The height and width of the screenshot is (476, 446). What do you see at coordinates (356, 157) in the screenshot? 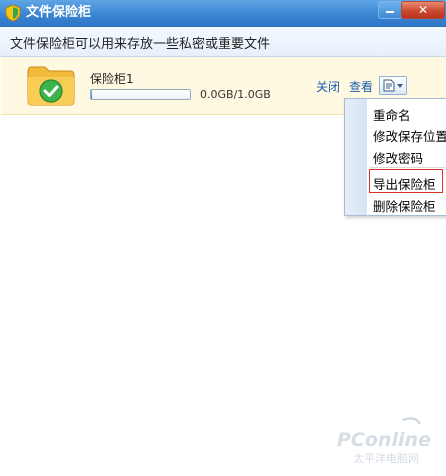
I see `menu-gutter` at bounding box center [356, 157].